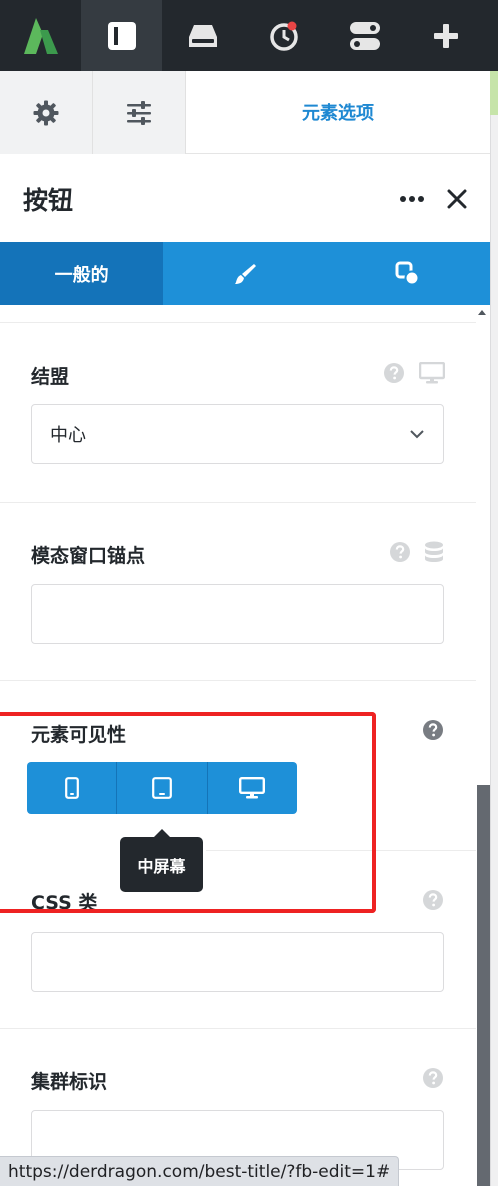  I want to click on highlight-box, so click(188, 812).